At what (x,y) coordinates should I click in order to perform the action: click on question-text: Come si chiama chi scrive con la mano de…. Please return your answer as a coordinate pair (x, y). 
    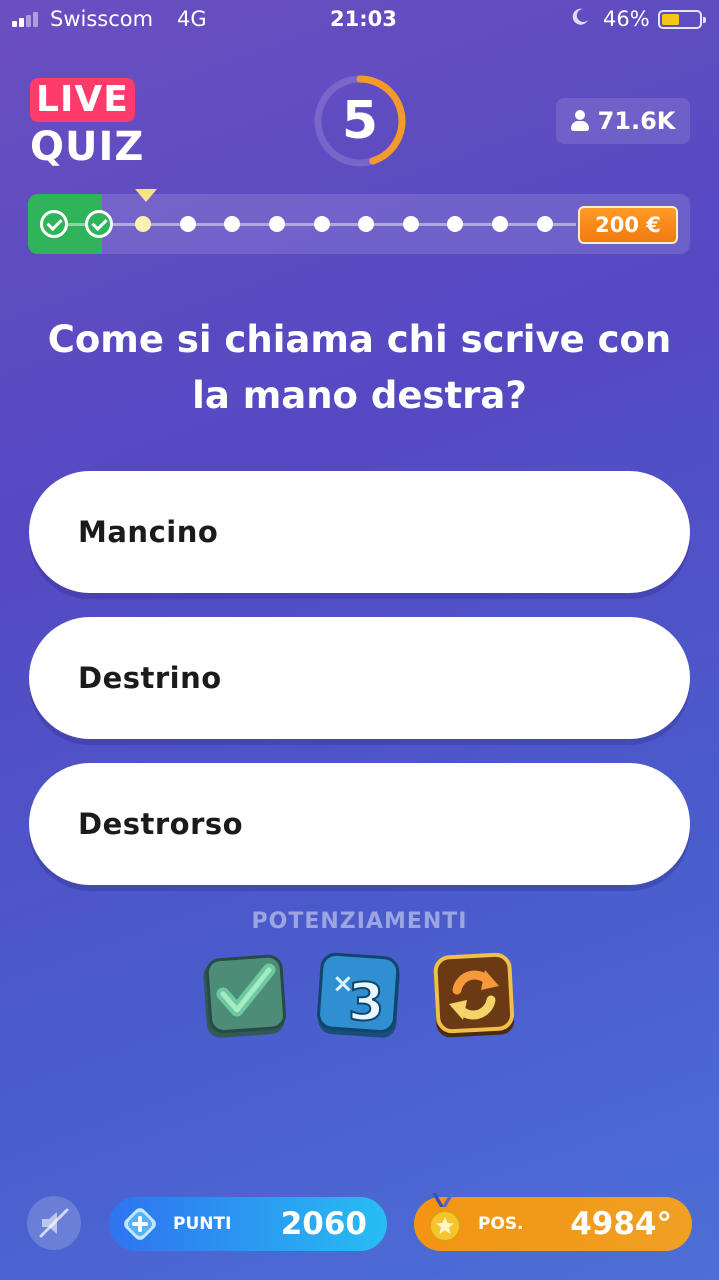
    Looking at the image, I should click on (359, 367).